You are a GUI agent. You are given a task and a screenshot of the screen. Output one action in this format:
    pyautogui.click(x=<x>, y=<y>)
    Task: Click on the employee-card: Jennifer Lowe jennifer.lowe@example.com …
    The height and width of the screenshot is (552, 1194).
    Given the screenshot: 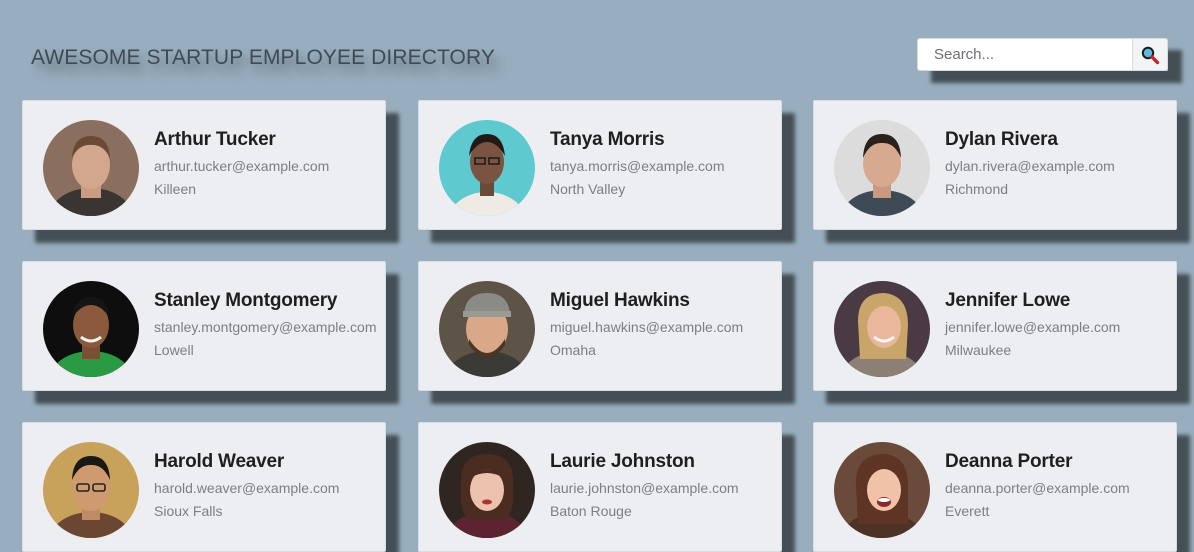 What is the action you would take?
    pyautogui.click(x=995, y=326)
    